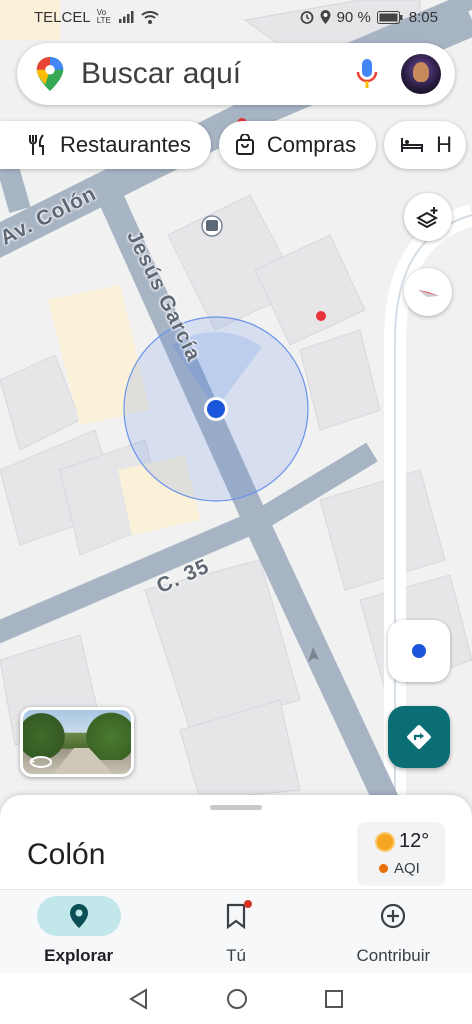  I want to click on layers-button, so click(428, 217).